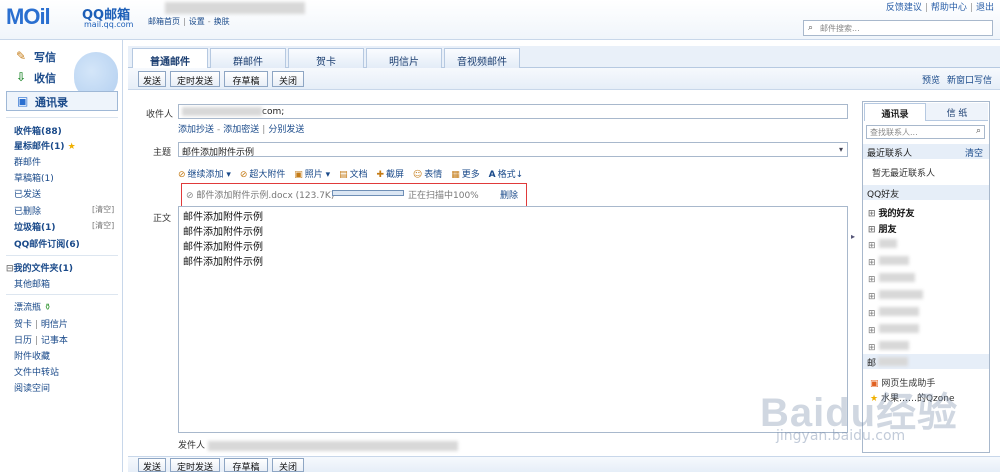 The height and width of the screenshot is (472, 1000). What do you see at coordinates (170, 58) in the screenshot?
I see `tab-normal-mail: 普通邮件` at bounding box center [170, 58].